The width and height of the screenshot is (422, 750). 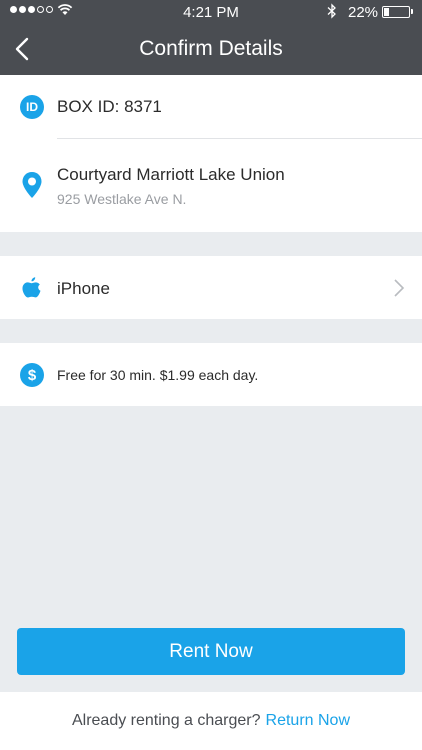 I want to click on box-id-label: BOX ID: 8371, so click(x=109, y=106).